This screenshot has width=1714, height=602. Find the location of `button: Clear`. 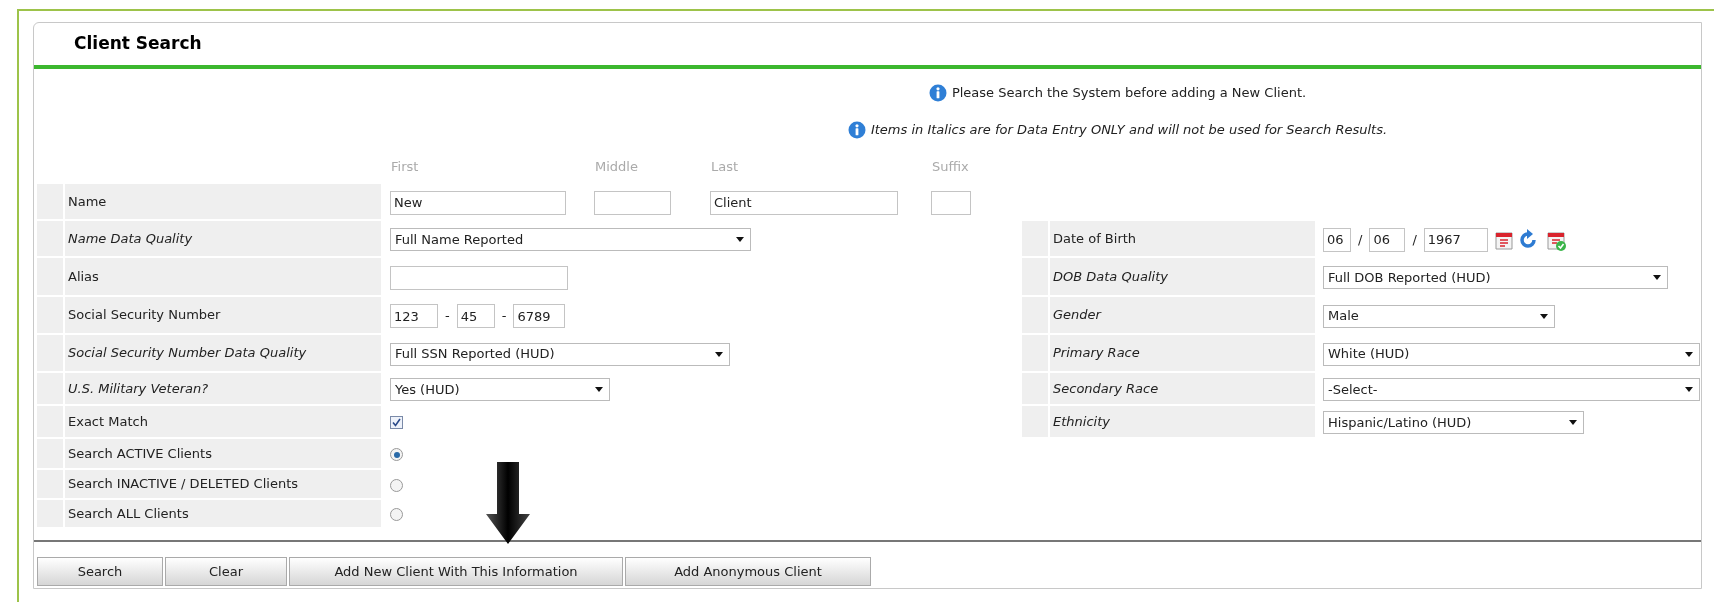

button: Clear is located at coordinates (226, 571).